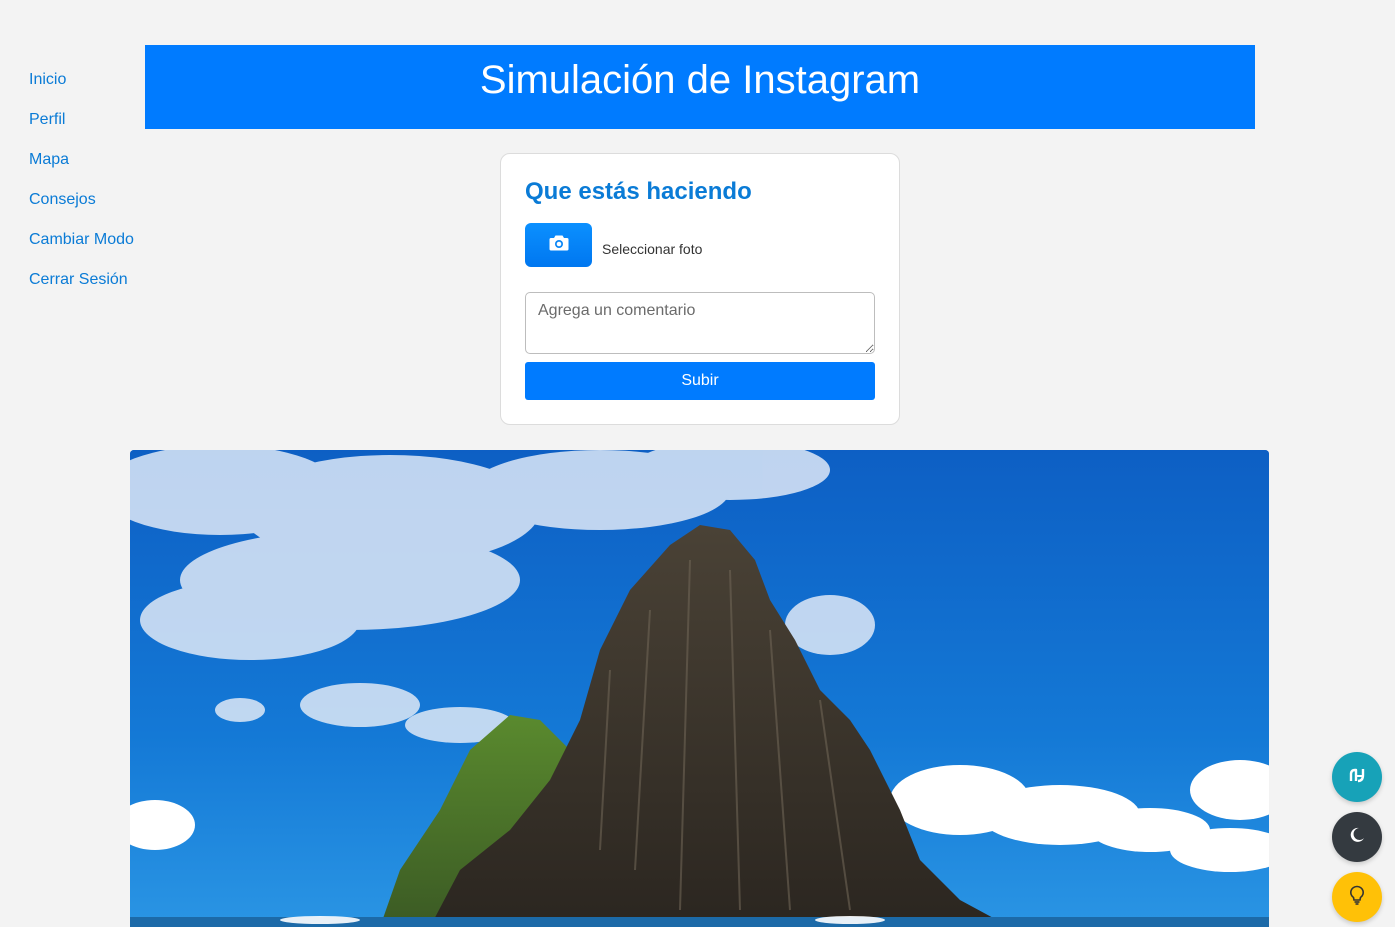 The width and height of the screenshot is (1395, 927). Describe the element at coordinates (81, 290) in the screenshot. I see `sidebar-item-cerrar-sesion: Cerrar Sesión` at that location.